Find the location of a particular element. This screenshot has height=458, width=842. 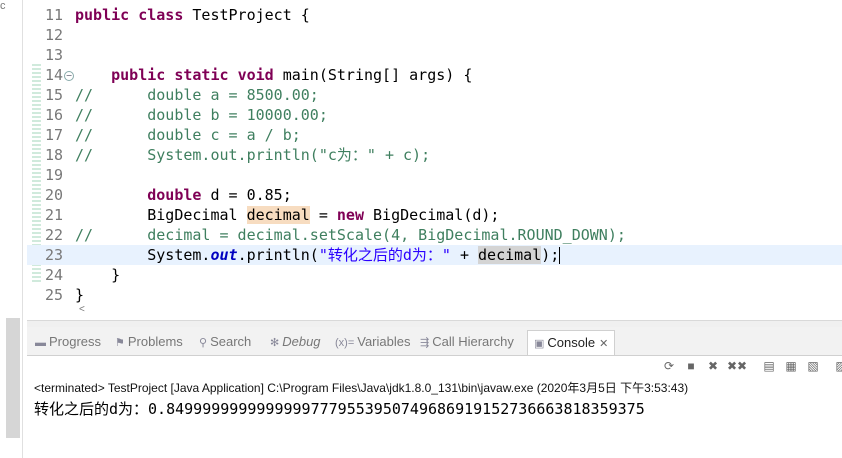

tab-label: Problems is located at coordinates (155, 341).